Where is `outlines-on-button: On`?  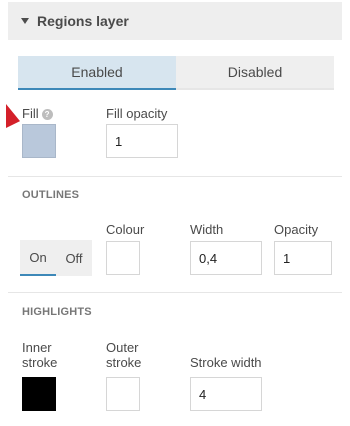 outlines-on-button: On is located at coordinates (38, 258).